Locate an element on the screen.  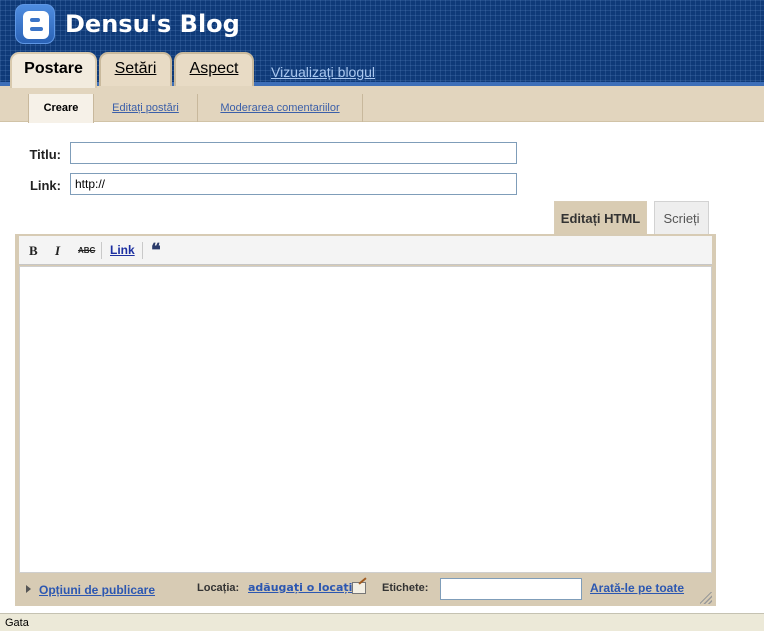
link-label: Link: is located at coordinates (45, 185).